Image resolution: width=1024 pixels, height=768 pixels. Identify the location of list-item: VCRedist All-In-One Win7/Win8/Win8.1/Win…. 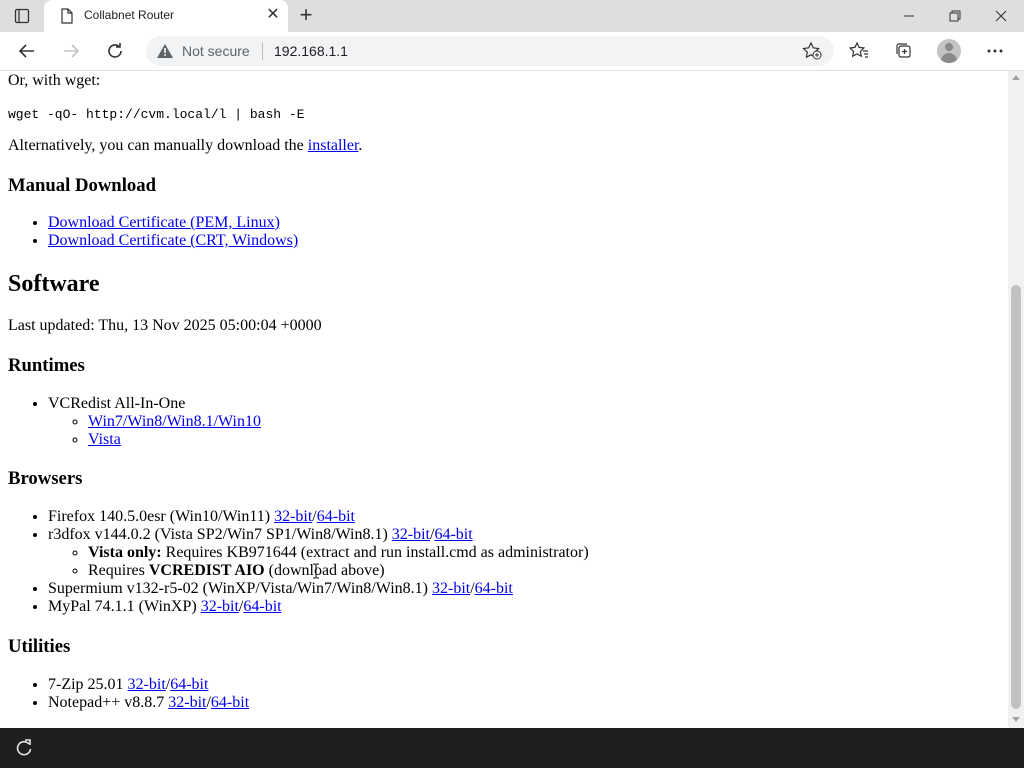
(398, 422).